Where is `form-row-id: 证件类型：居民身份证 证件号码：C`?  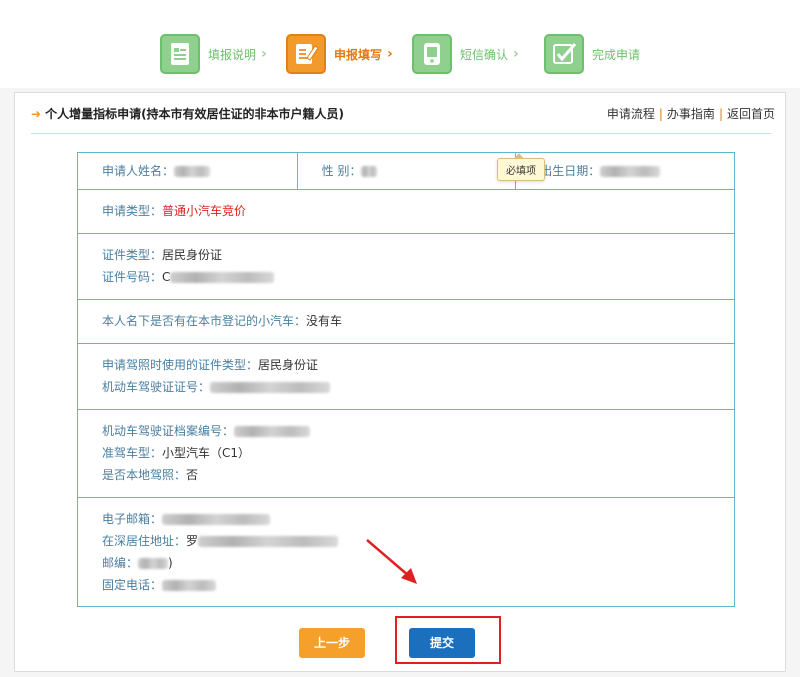 form-row-id: 证件类型：居民身份证 证件号码：C is located at coordinates (406, 267).